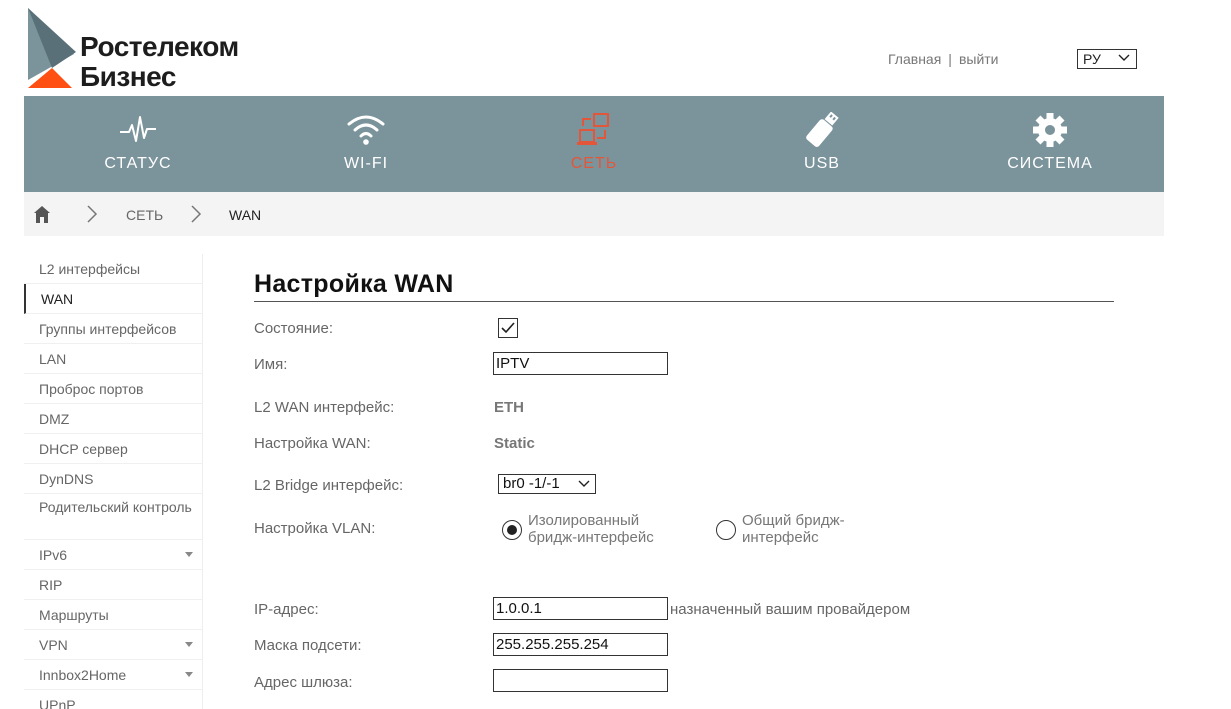  What do you see at coordinates (329, 485) in the screenshot?
I see `l2-bridge-label: L2 Bridge интерфейс:` at bounding box center [329, 485].